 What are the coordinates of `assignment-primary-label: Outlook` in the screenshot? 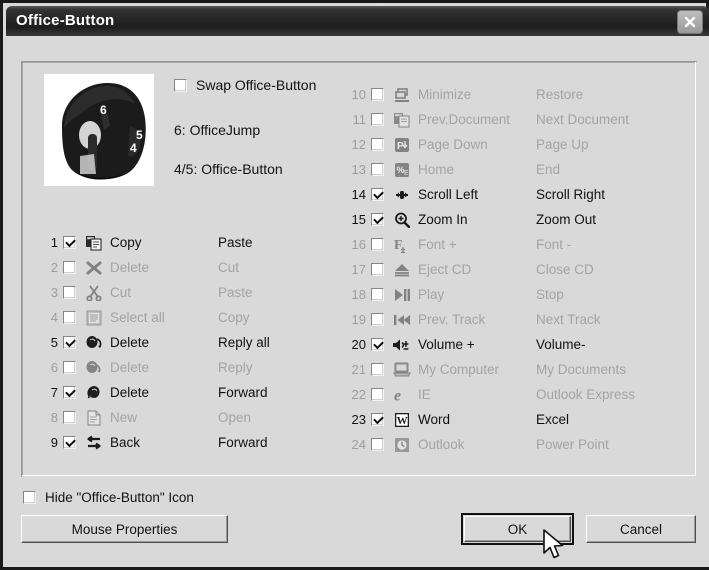 It's located at (441, 444).